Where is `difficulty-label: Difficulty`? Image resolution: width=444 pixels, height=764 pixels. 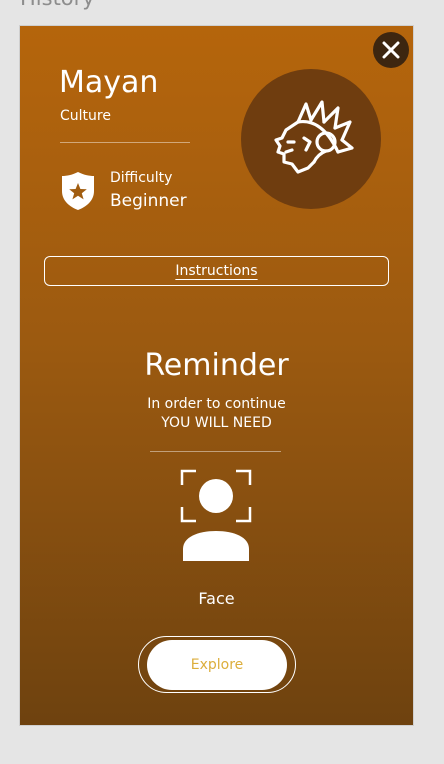 difficulty-label: Difficulty is located at coordinates (141, 178).